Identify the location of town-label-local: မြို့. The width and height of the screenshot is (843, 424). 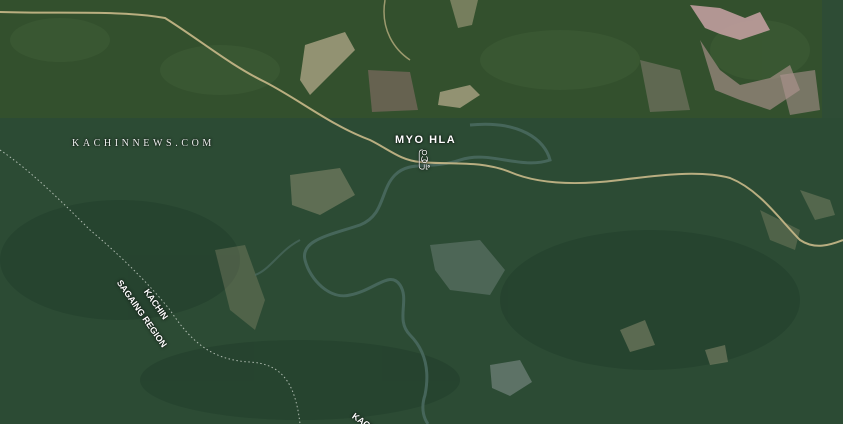
(424, 159).